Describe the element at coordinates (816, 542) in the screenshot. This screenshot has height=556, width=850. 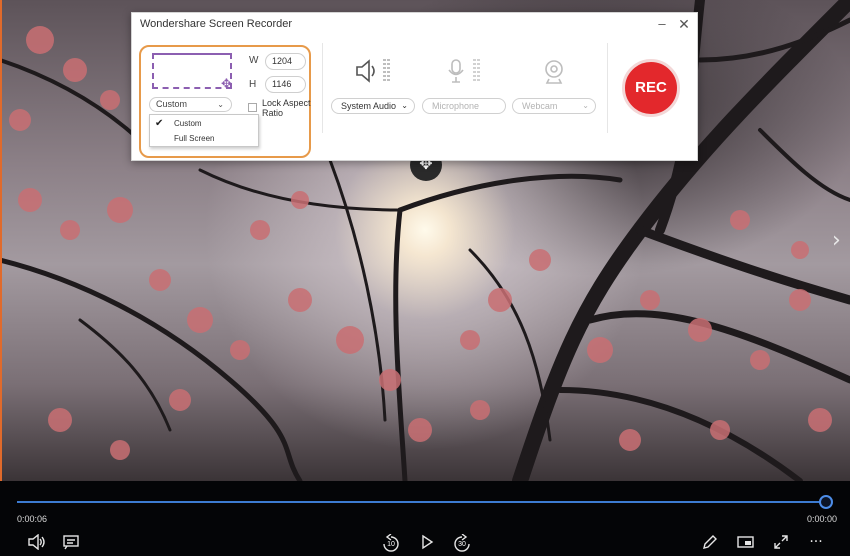
I see `more-icon: ···` at that location.